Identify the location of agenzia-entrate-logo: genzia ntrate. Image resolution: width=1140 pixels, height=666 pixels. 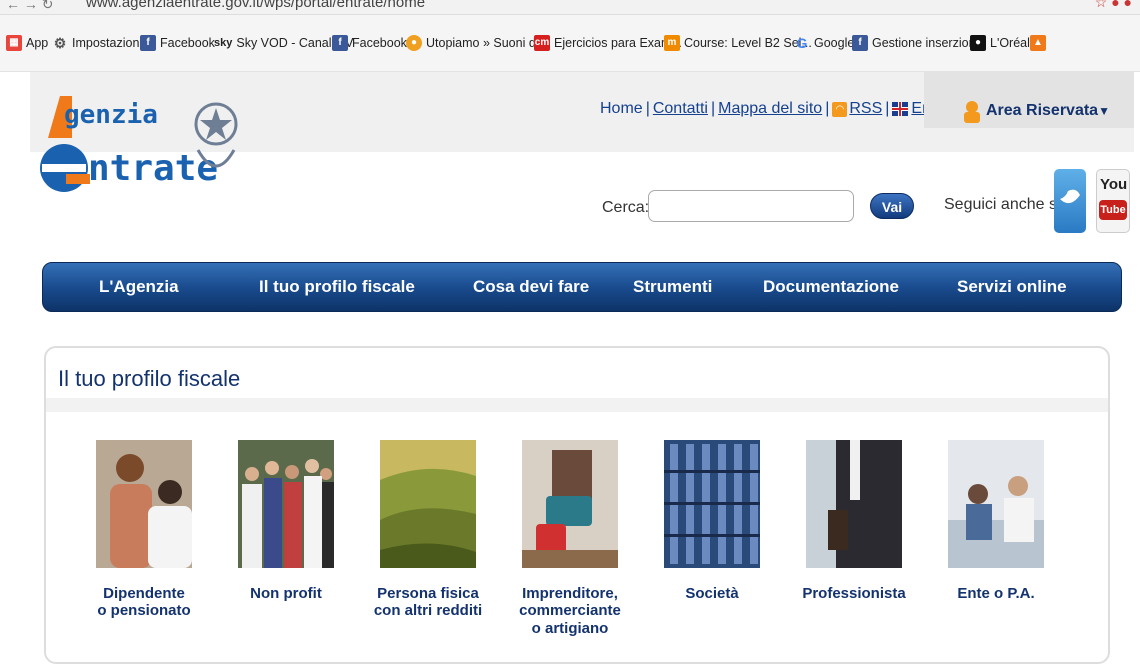
(141, 144).